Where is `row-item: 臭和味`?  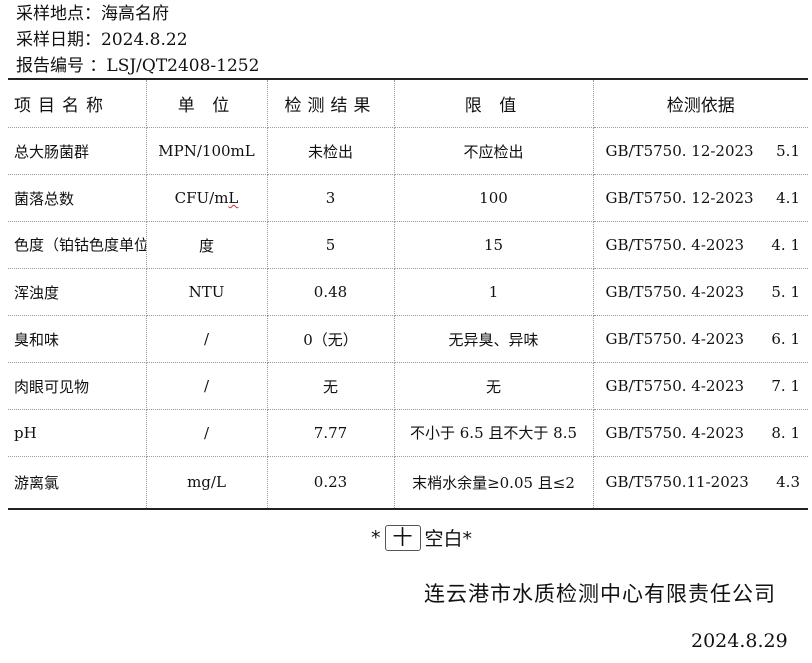 row-item: 臭和味 is located at coordinates (77, 339).